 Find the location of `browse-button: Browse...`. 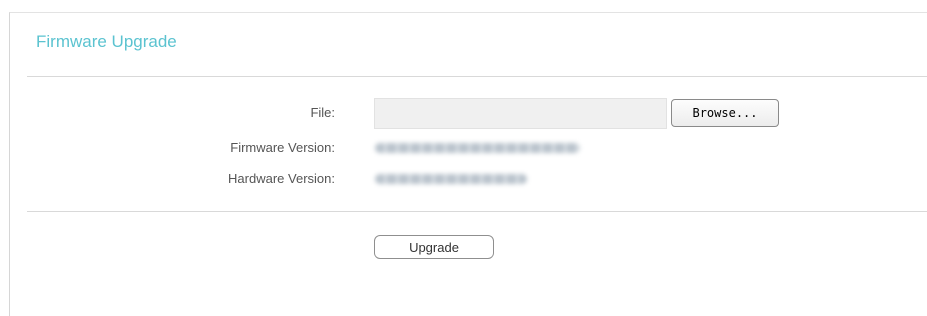

browse-button: Browse... is located at coordinates (725, 113).